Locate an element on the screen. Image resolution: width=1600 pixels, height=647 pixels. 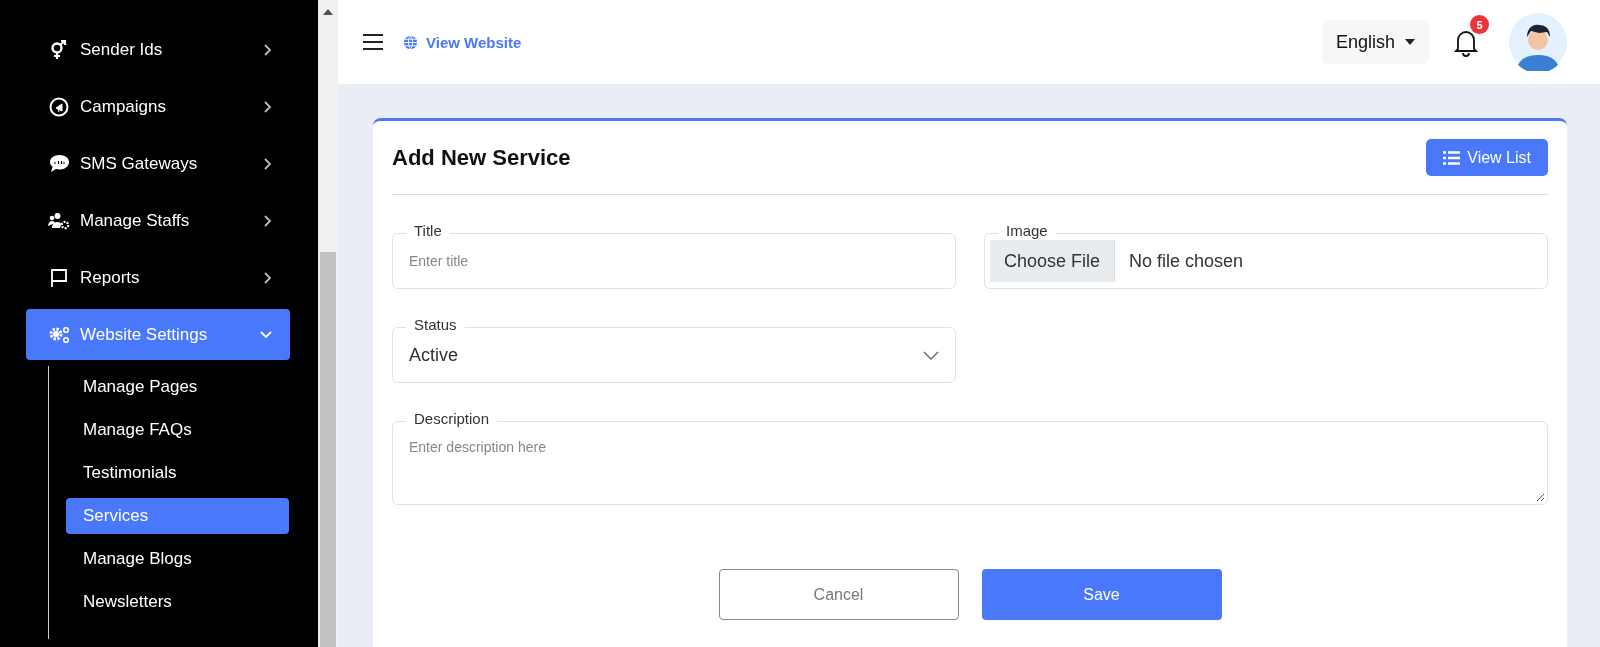
notification-badge: 5 is located at coordinates (1479, 24).